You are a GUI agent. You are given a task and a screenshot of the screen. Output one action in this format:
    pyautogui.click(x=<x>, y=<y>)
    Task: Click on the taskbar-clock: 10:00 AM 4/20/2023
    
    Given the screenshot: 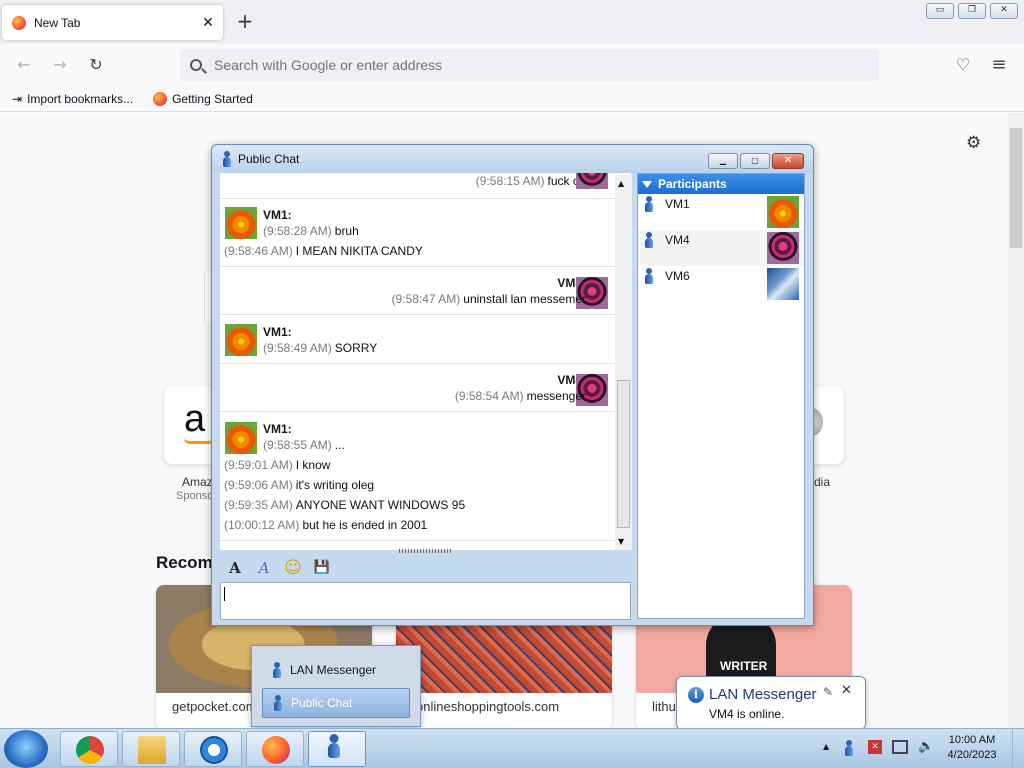 What is the action you would take?
    pyautogui.click(x=972, y=748)
    